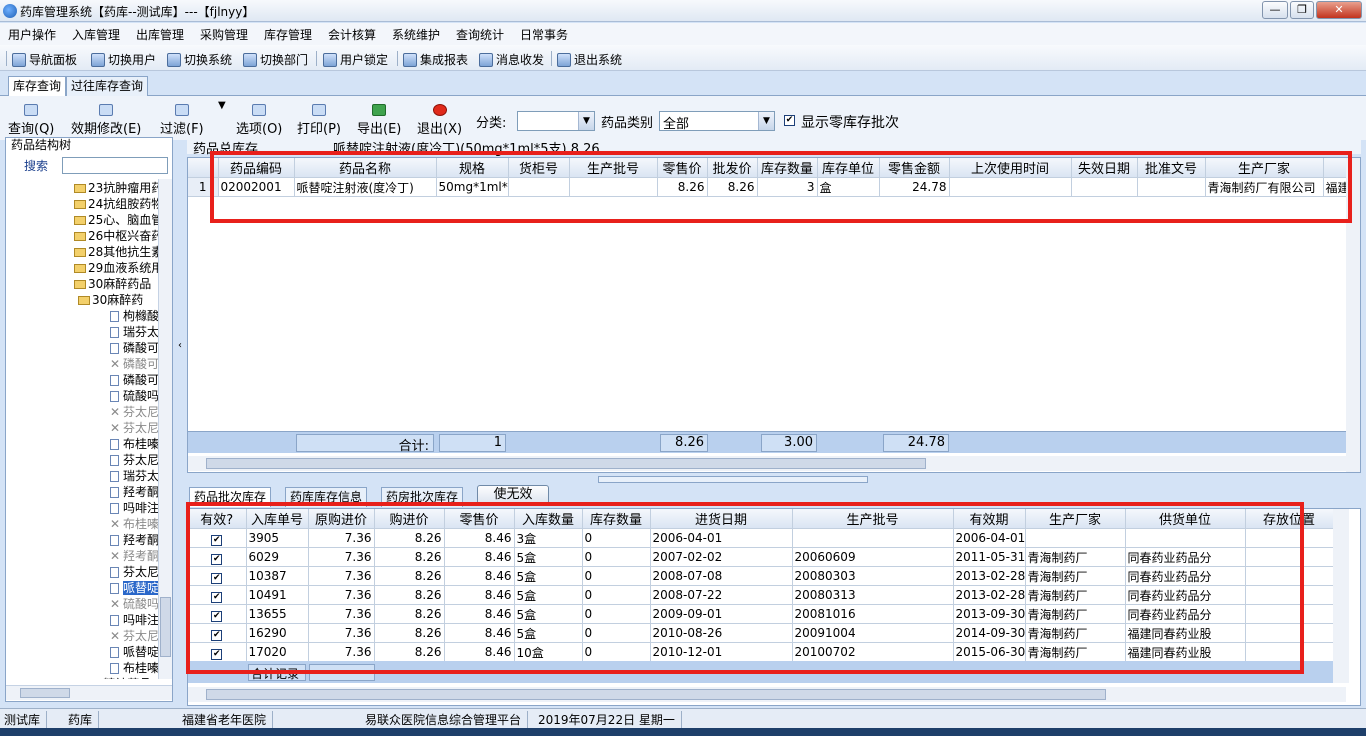  Describe the element at coordinates (134, 523) in the screenshot. I see `tree-item: ✕ 布桂嗪` at that location.